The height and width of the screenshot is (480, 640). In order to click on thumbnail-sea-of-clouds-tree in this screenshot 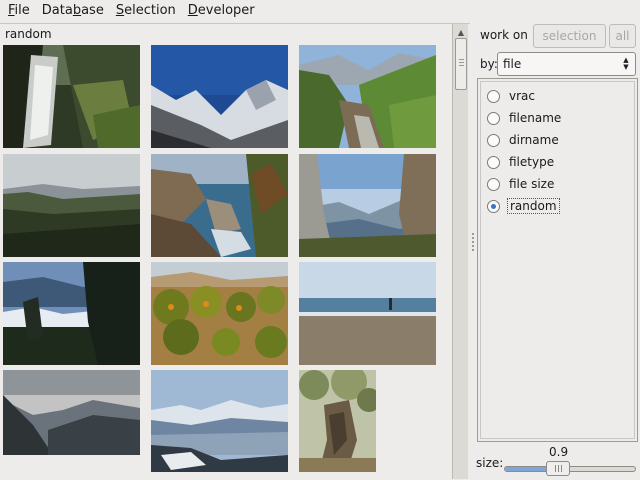, I will do `click(71, 313)`.